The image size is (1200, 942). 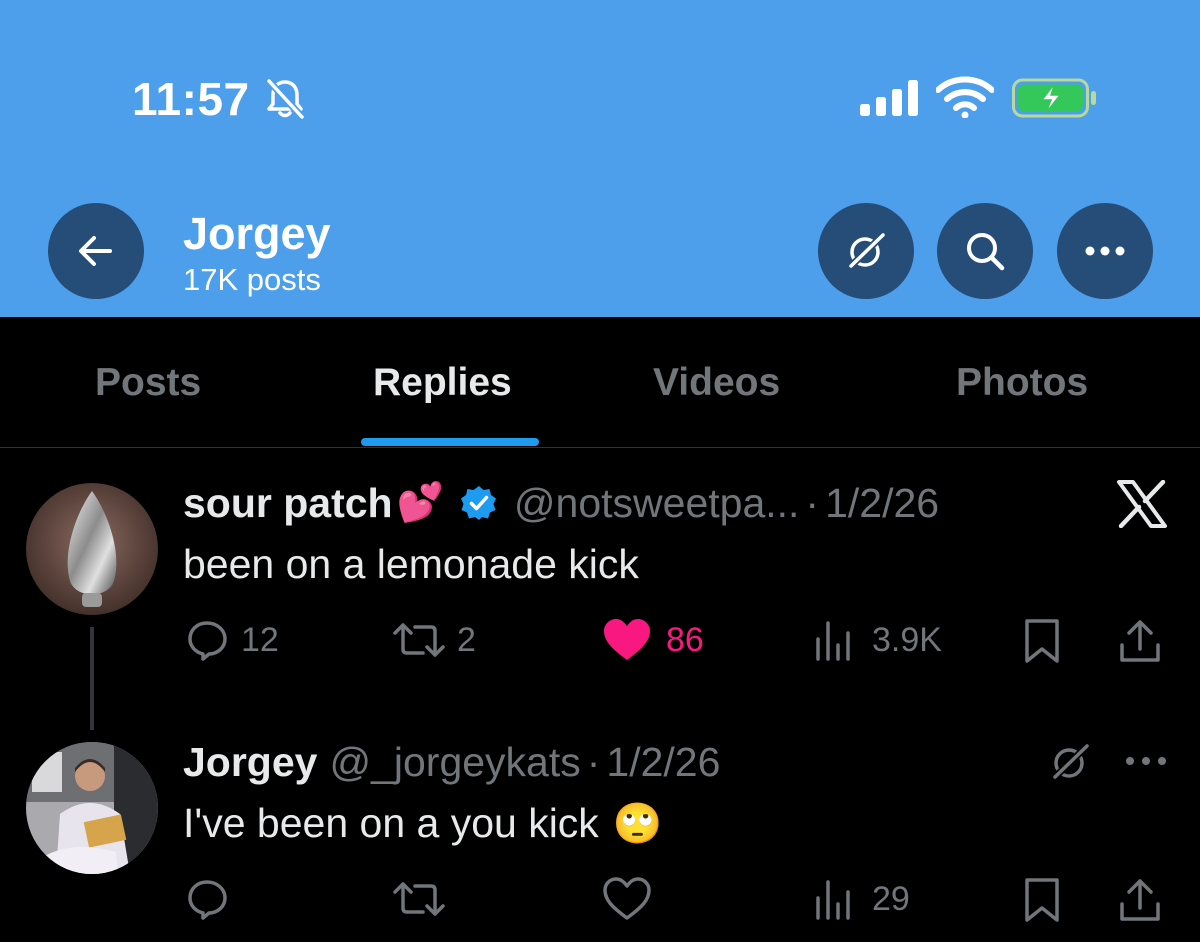 What do you see at coordinates (478, 503) in the screenshot?
I see `verified-badge-icon` at bounding box center [478, 503].